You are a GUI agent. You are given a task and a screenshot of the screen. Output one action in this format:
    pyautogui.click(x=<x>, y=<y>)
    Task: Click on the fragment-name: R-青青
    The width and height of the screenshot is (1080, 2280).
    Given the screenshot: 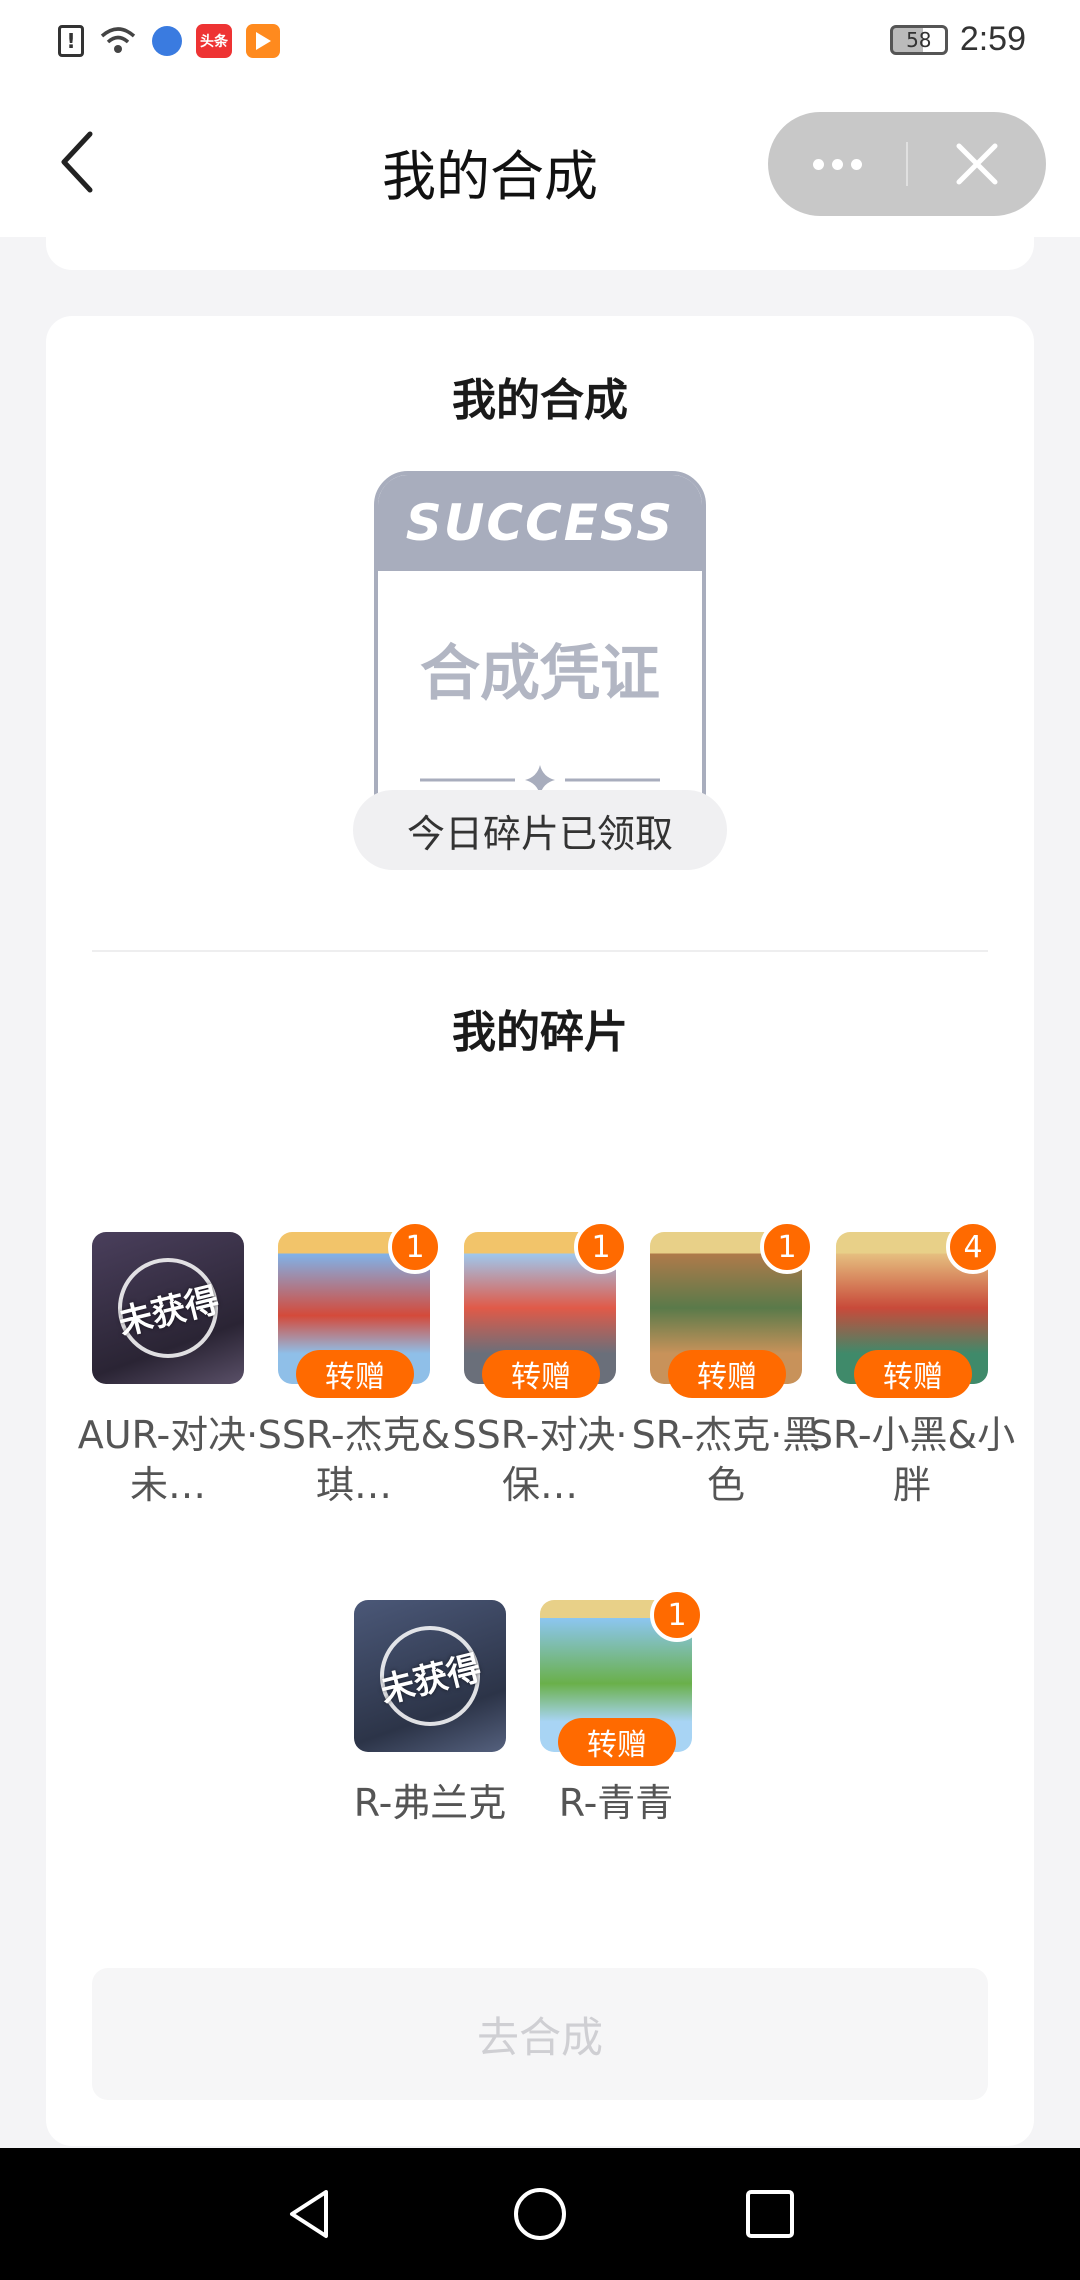 What is the action you would take?
    pyautogui.click(x=616, y=1803)
    